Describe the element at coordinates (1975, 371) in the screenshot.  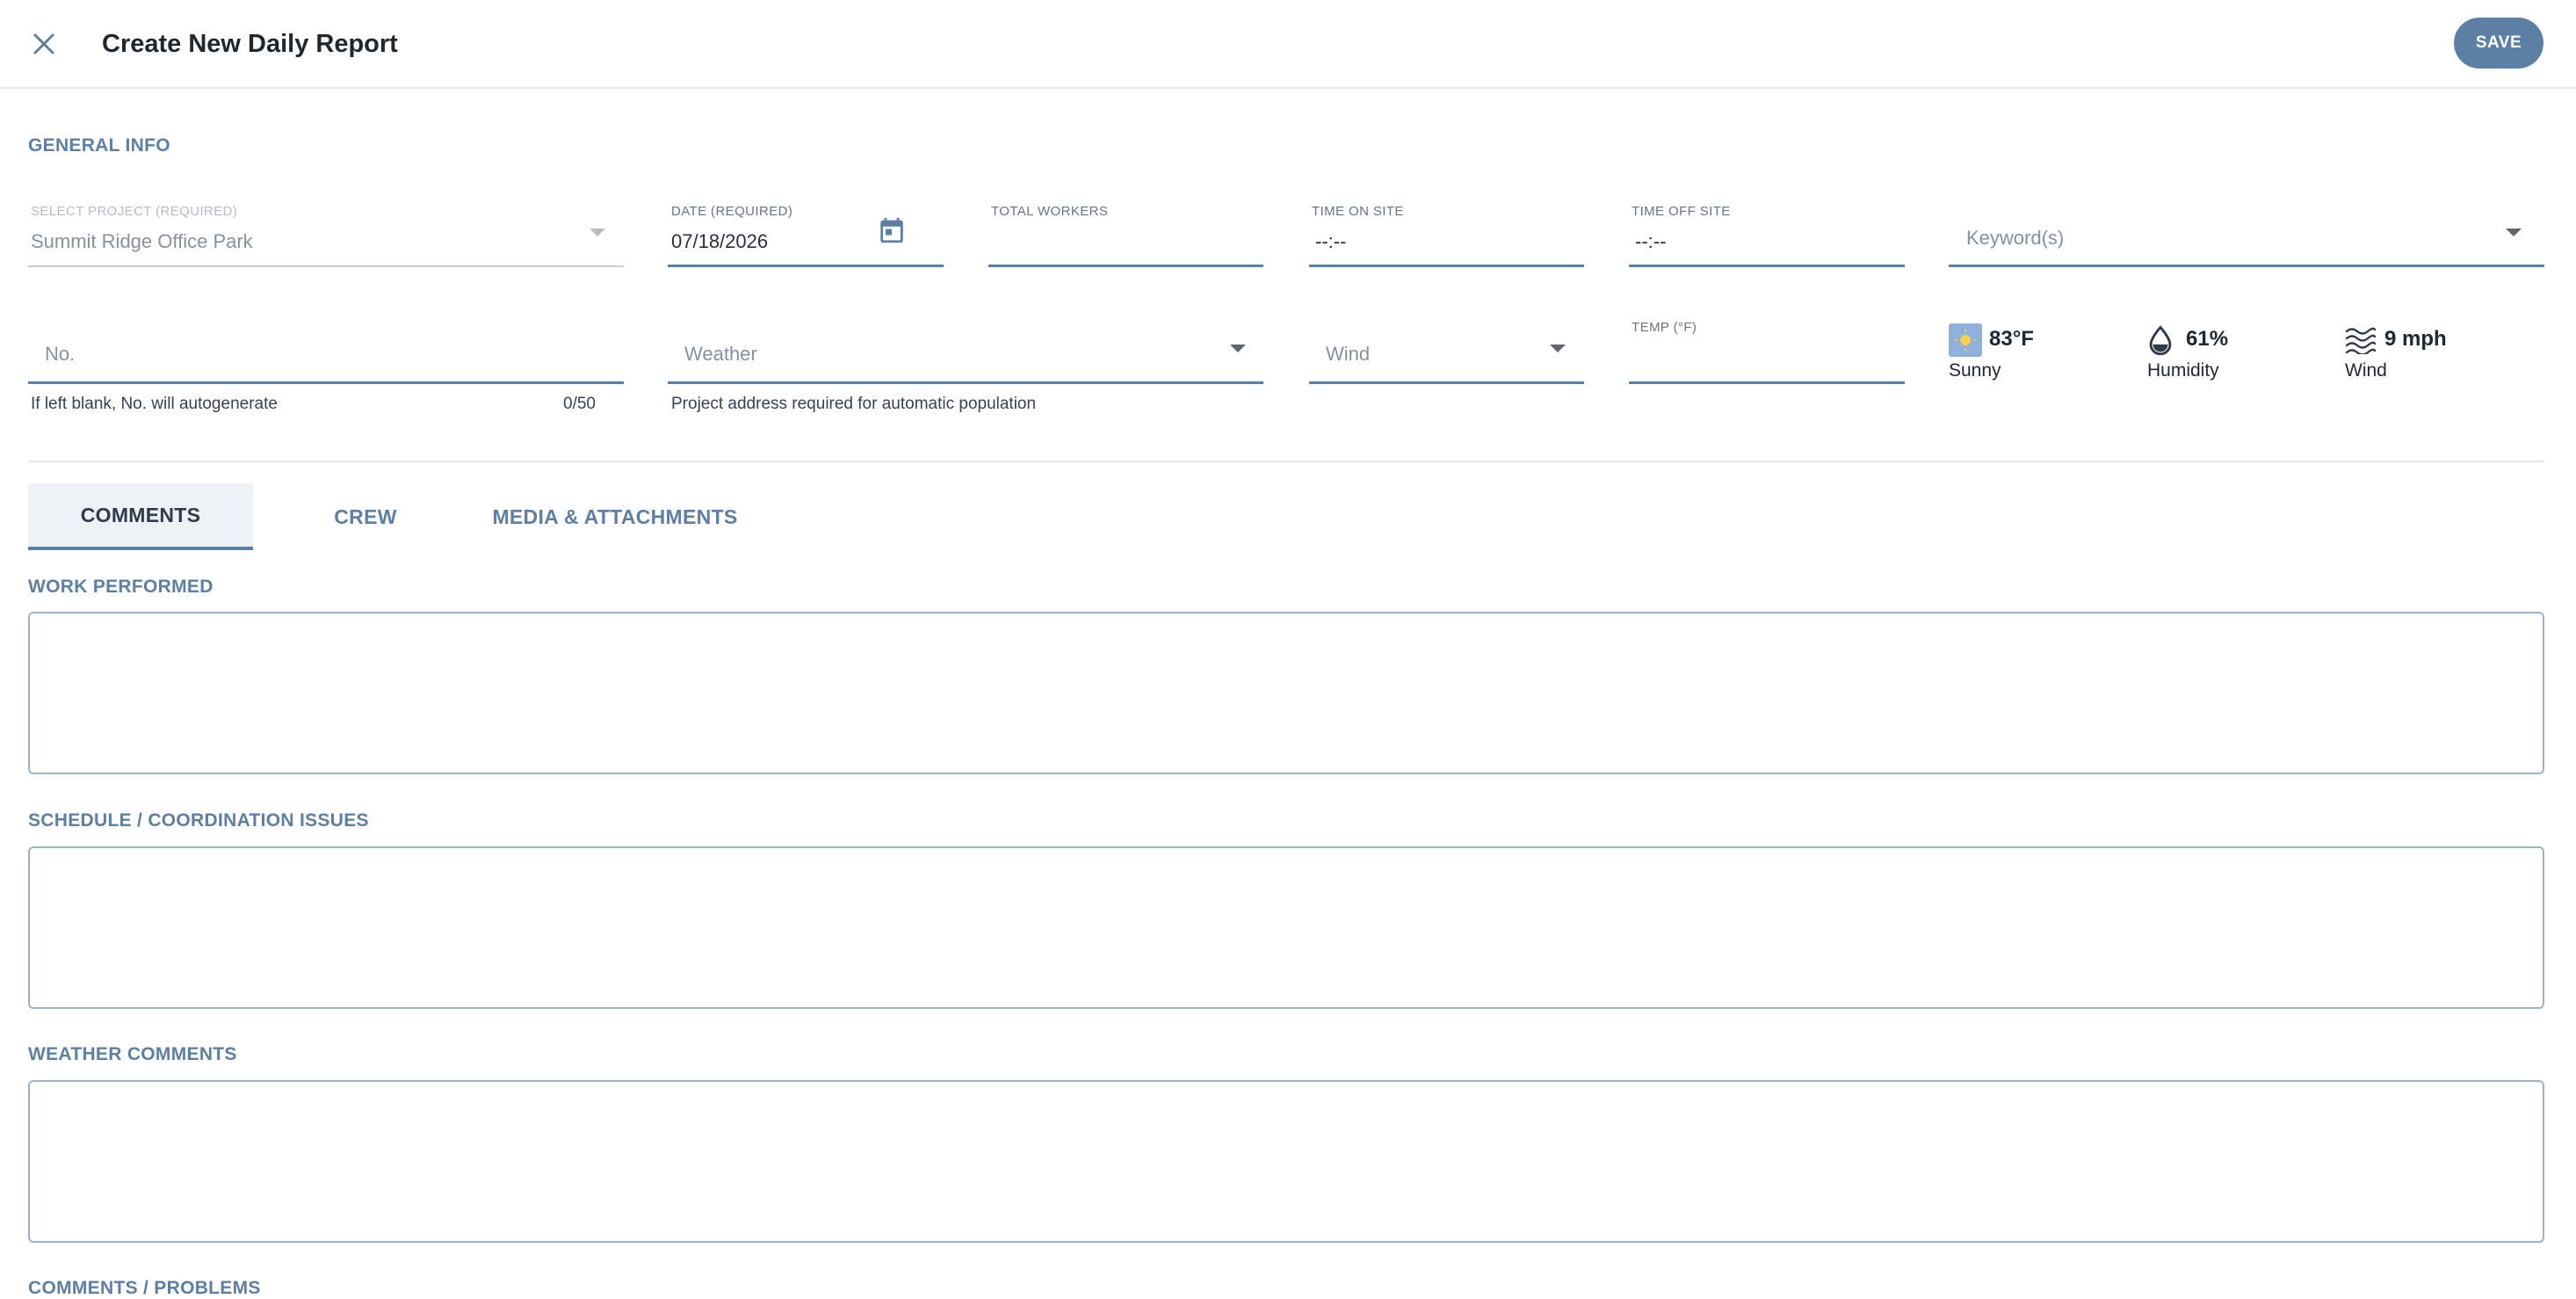
I see `temperature-caption: Sunny` at that location.